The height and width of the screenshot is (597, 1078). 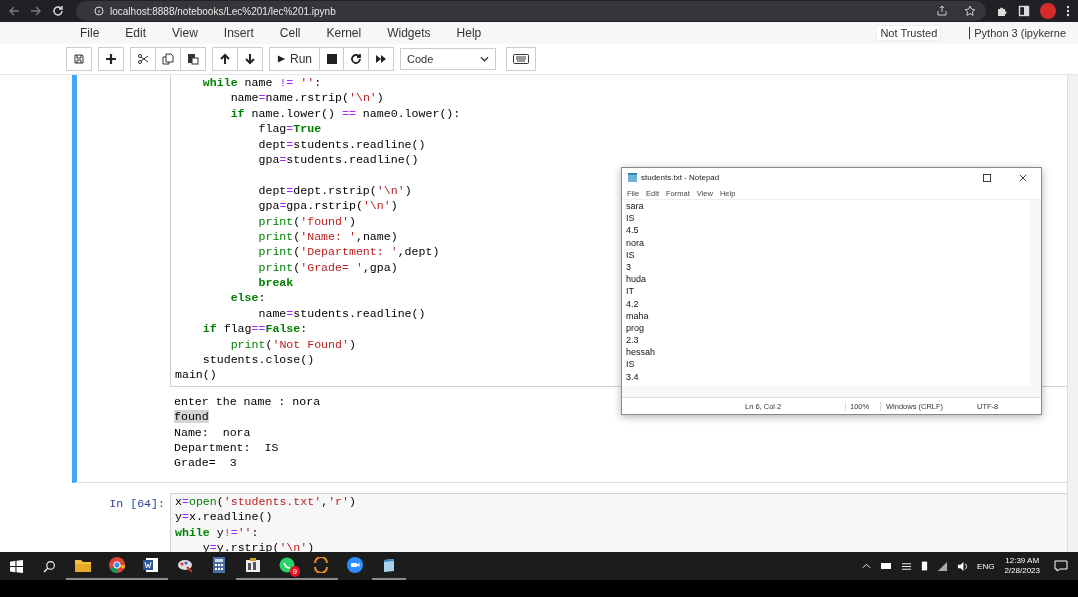 I want to click on avatar, so click(x=1048, y=11).